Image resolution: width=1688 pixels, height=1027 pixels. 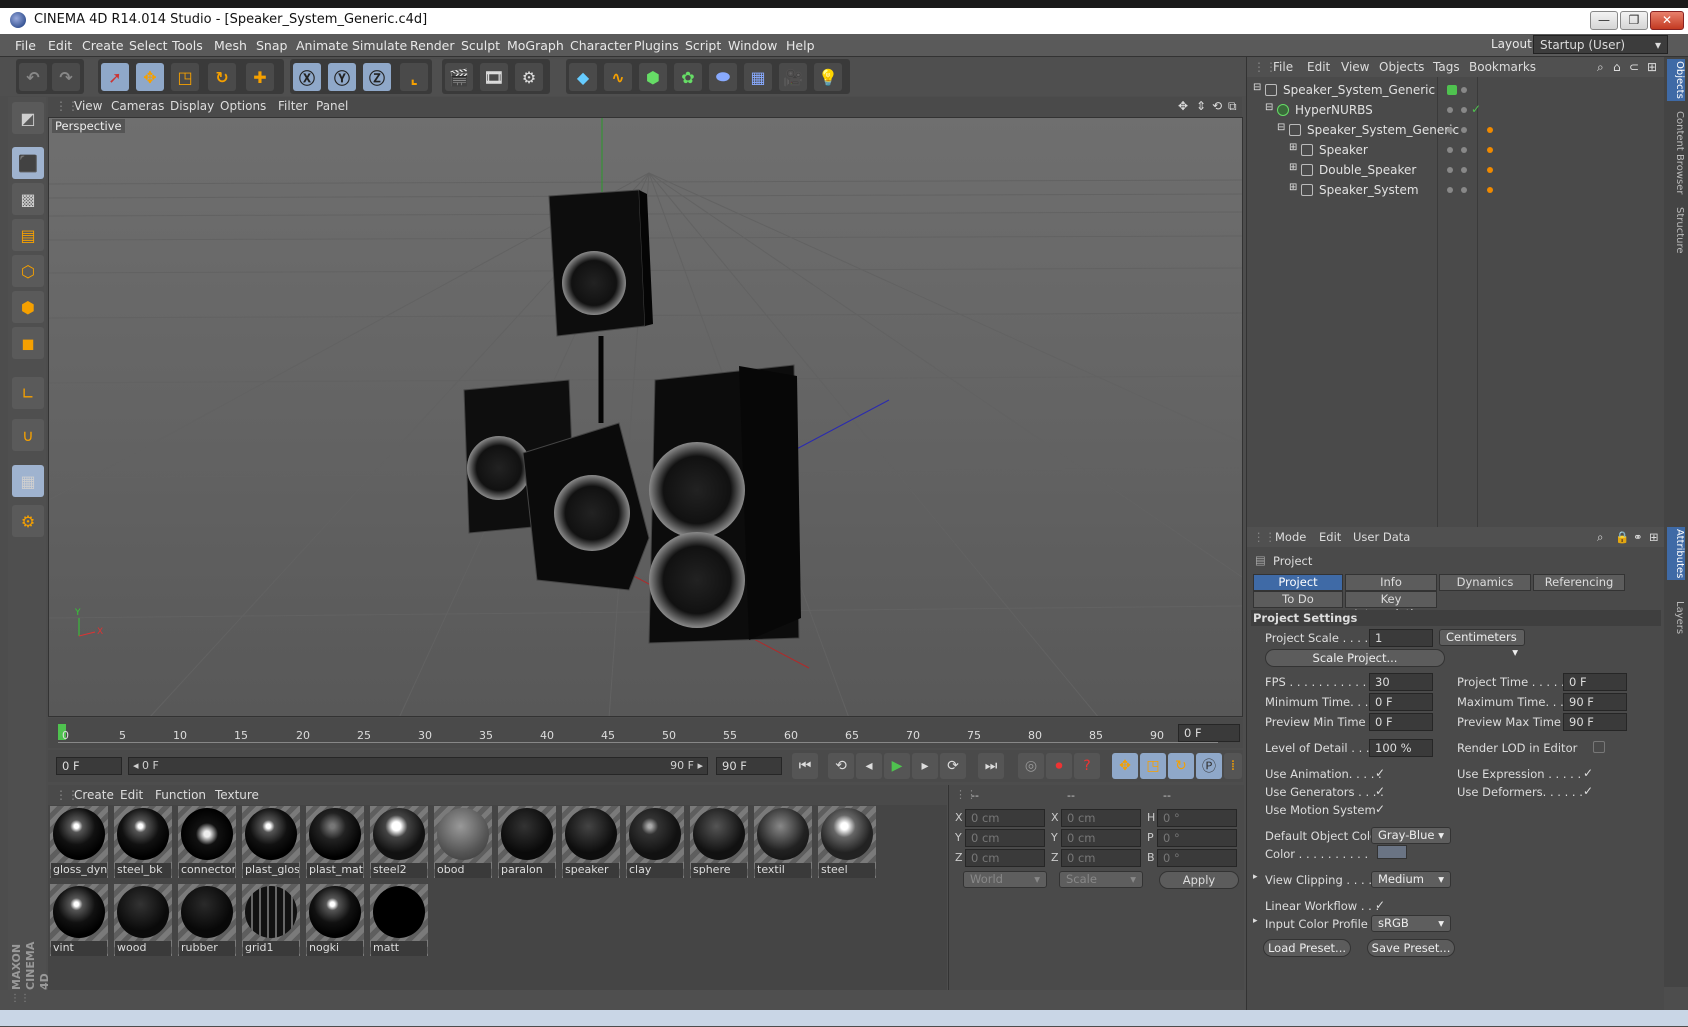 I want to click on tab-info: Info, so click(x=1391, y=582).